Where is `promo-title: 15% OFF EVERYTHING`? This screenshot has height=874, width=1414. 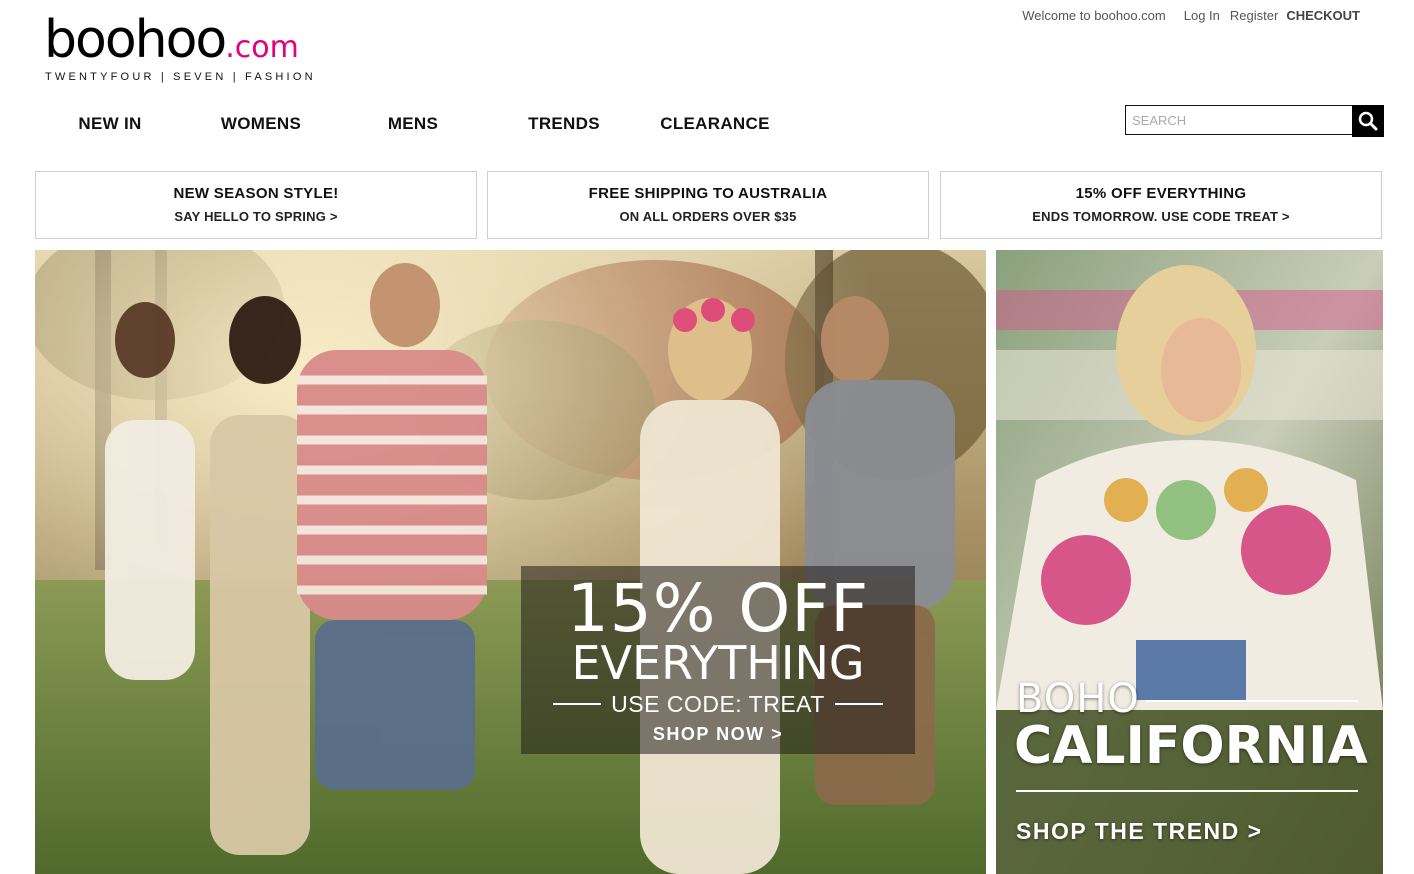 promo-title: 15% OFF EVERYTHING is located at coordinates (1161, 193).